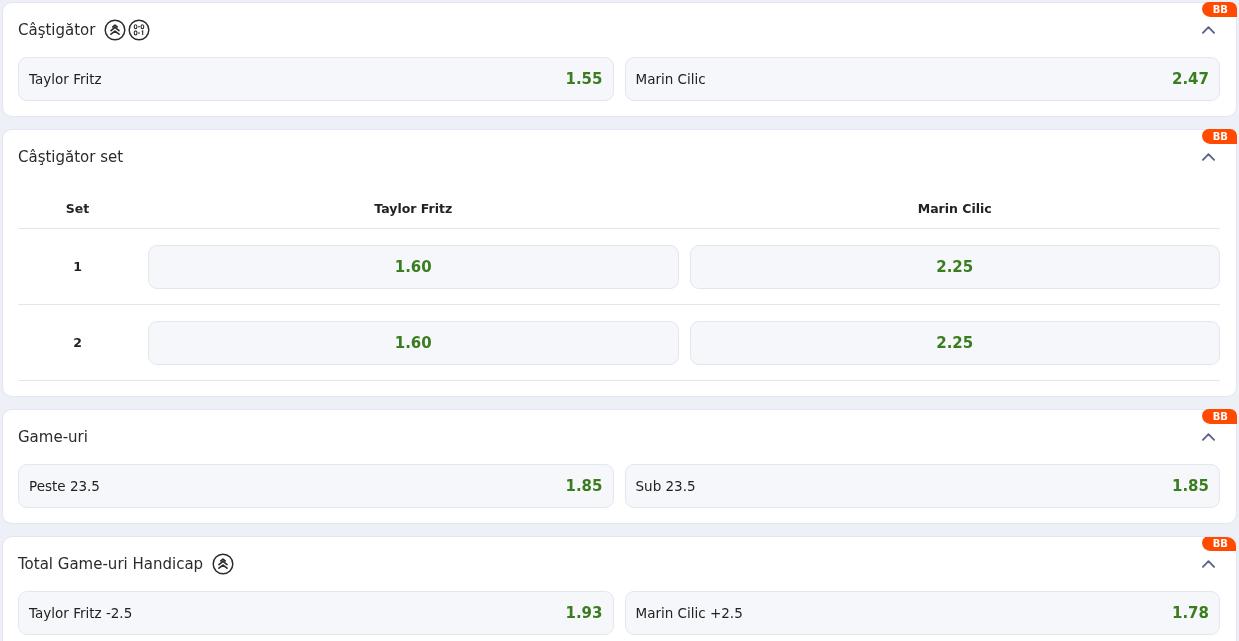  I want to click on odds-button: Taylor Fritz 1.55, so click(316, 79).